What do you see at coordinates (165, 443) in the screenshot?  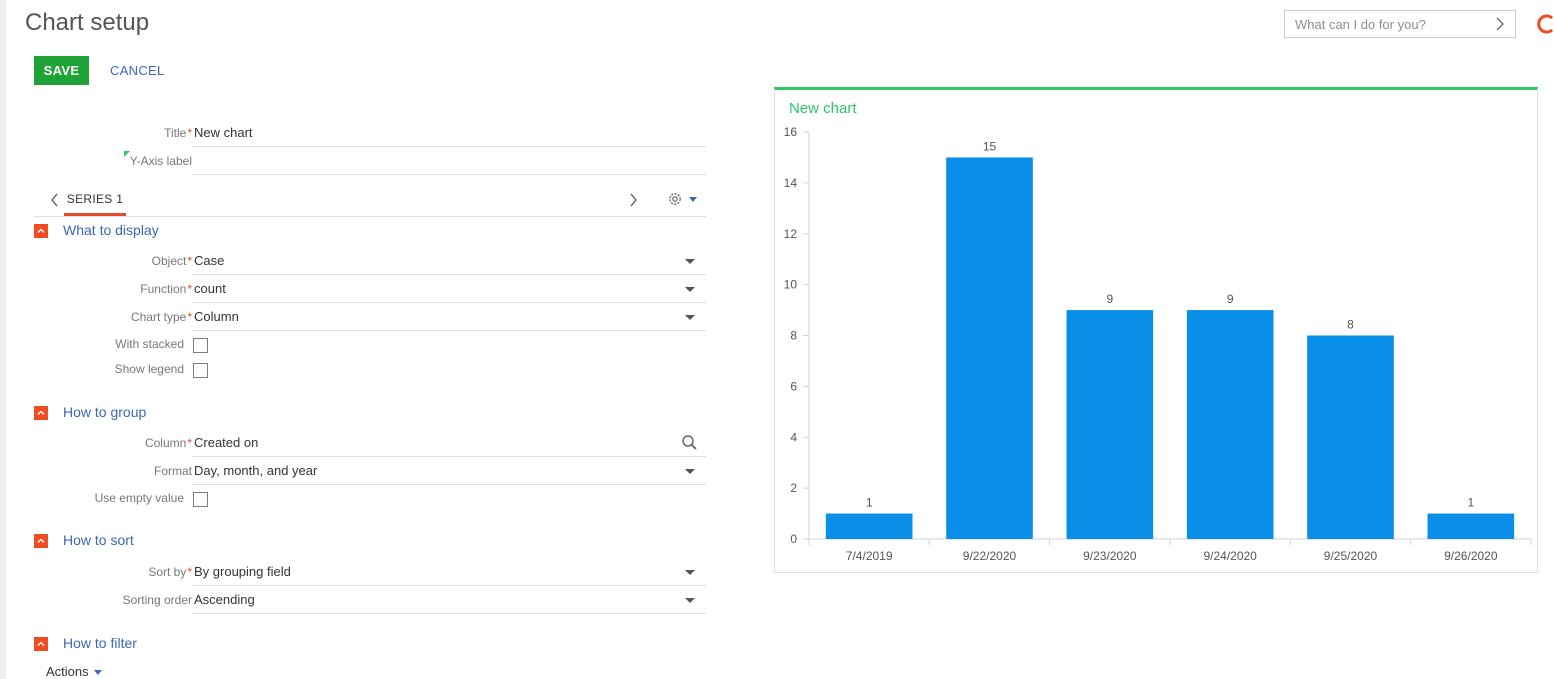 I see `column-label: Column` at bounding box center [165, 443].